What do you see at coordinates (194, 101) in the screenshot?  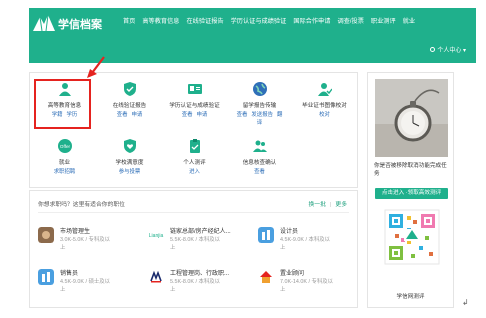 I see `service-certification: 学历认证与成绩验证 查看 申请` at bounding box center [194, 101].